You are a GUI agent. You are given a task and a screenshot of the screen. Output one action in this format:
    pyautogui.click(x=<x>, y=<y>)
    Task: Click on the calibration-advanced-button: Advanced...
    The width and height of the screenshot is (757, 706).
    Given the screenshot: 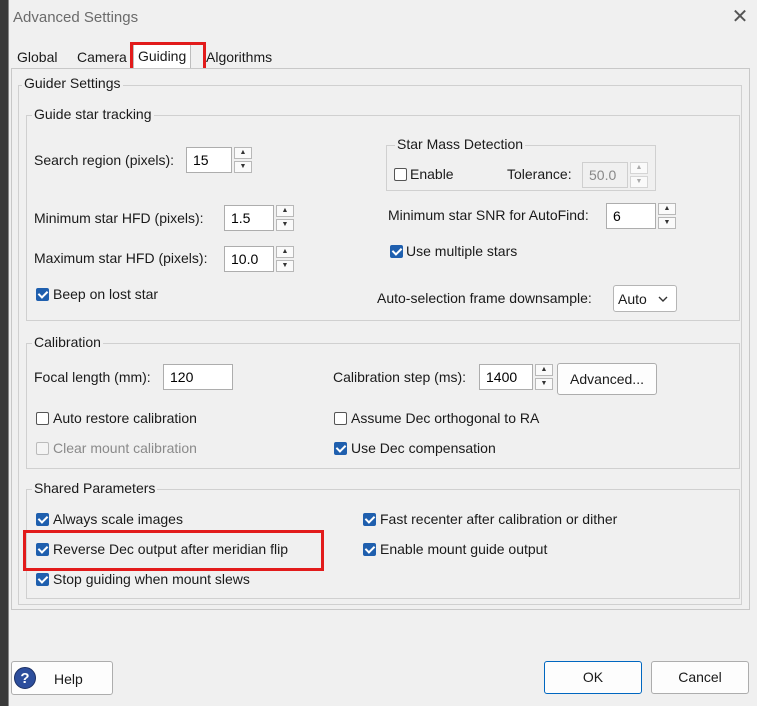 What is the action you would take?
    pyautogui.click(x=607, y=379)
    